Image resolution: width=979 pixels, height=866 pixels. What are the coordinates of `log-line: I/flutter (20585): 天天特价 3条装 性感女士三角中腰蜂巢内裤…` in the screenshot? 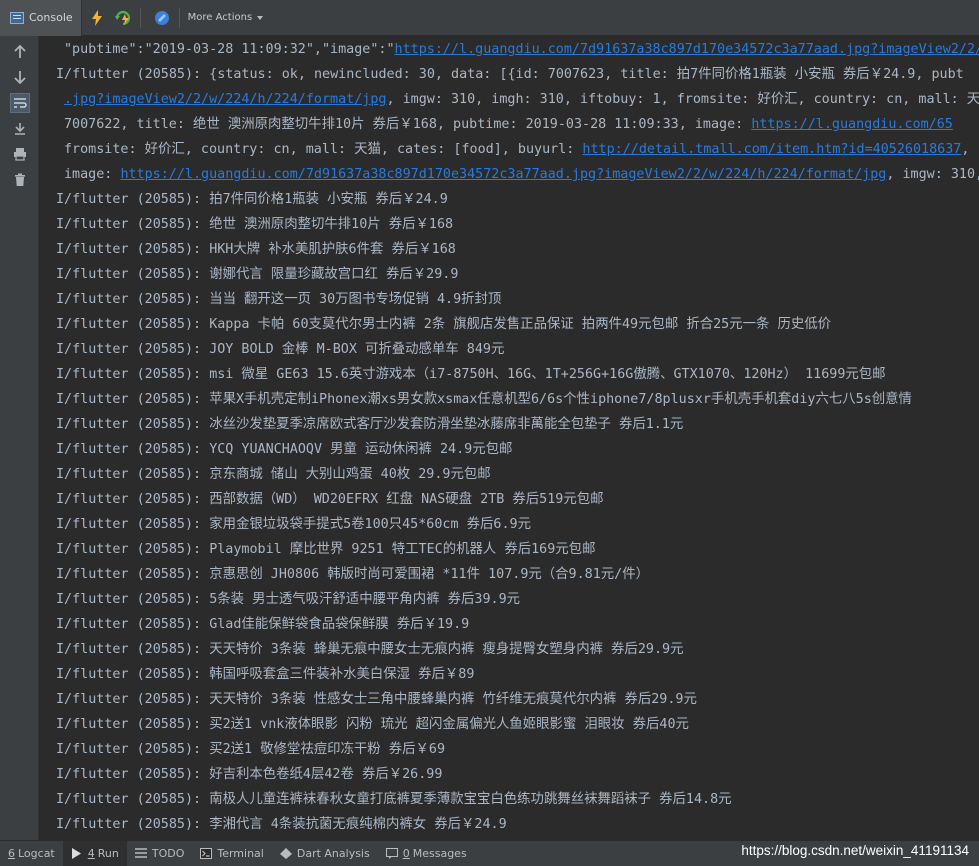 It's located at (376, 699).